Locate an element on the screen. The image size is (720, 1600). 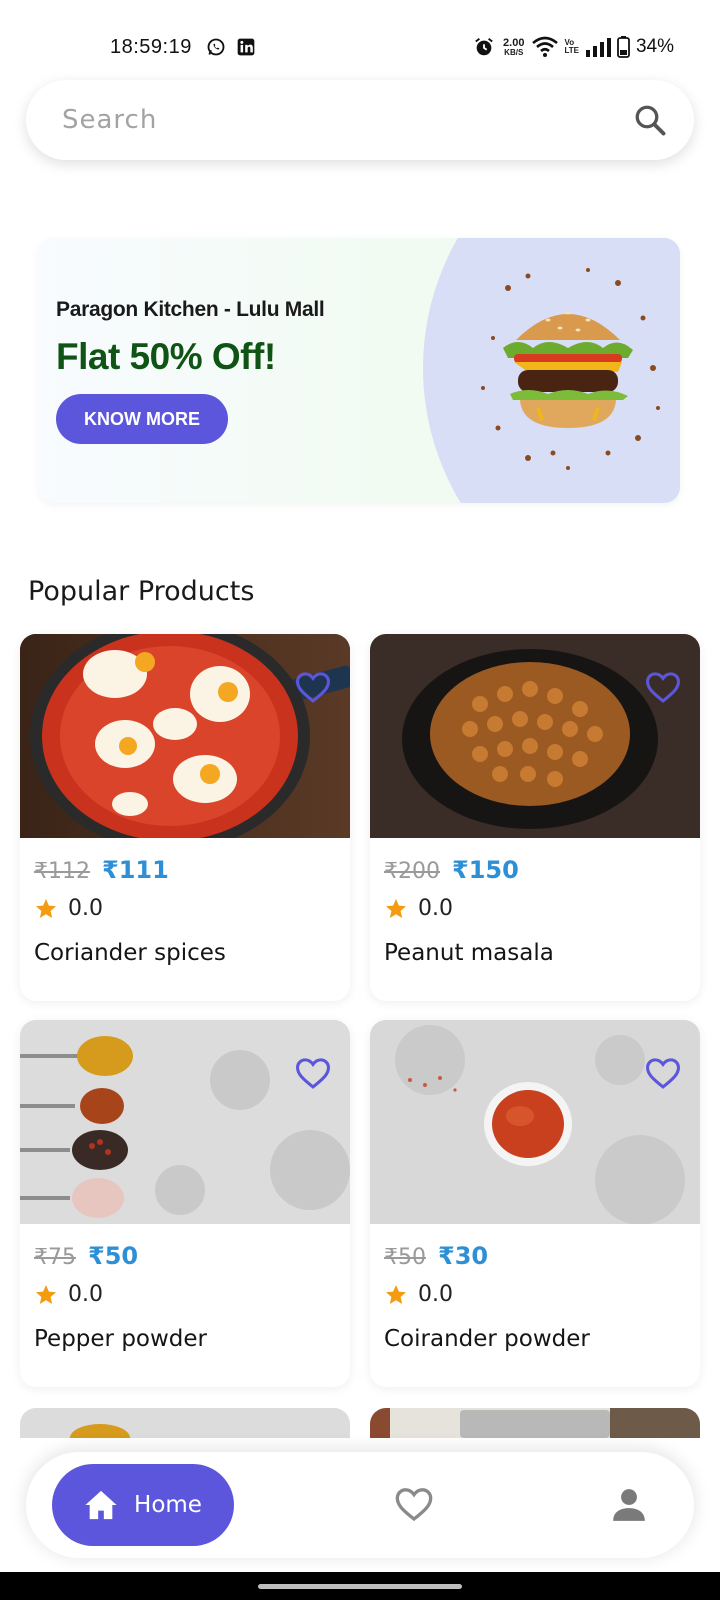
battery-icon is located at coordinates (623, 47).